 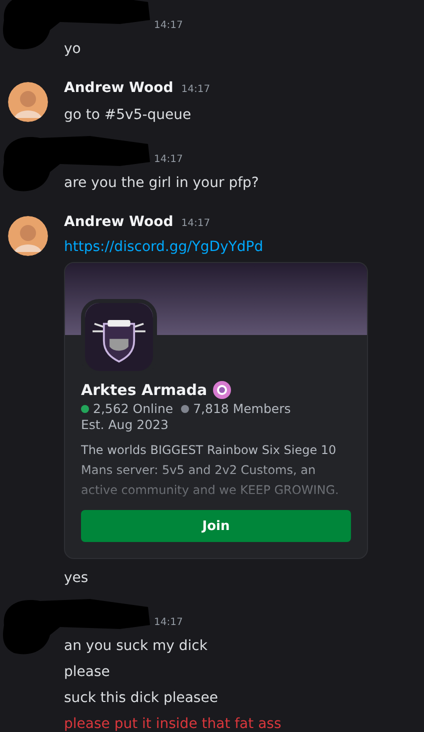 What do you see at coordinates (173, 723) in the screenshot?
I see `message-text: please put it inside that fat ass` at bounding box center [173, 723].